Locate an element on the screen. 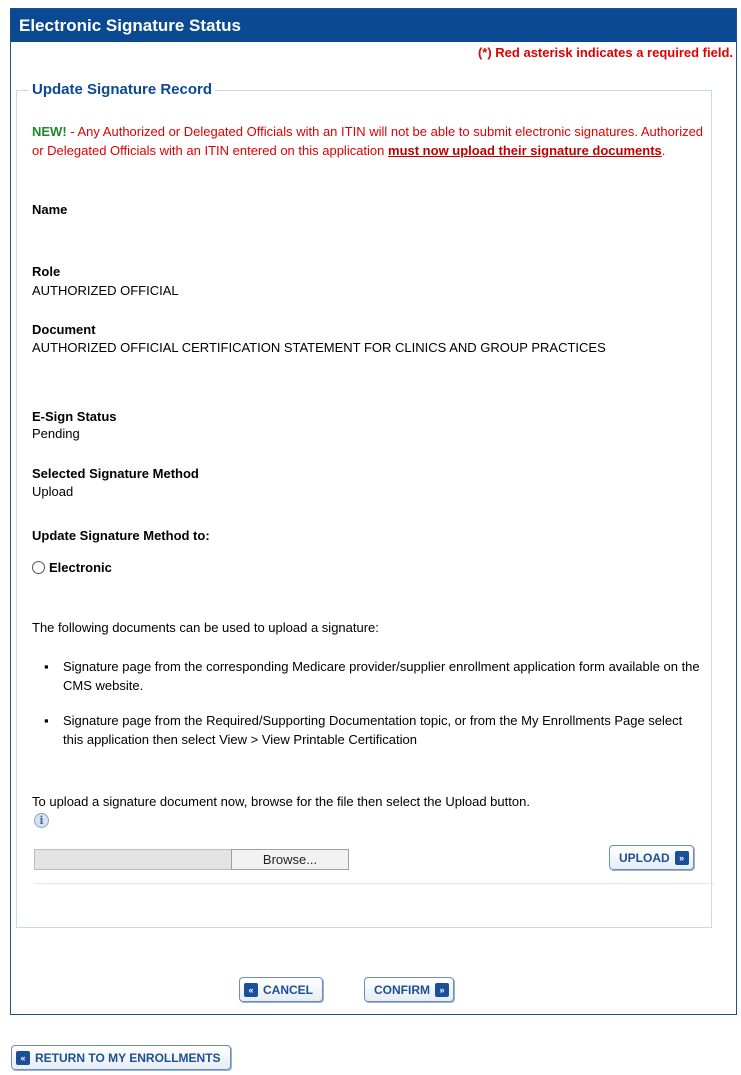 This screenshot has height=1075, width=741. return-to-enrollments-button: « RETURN TO MY ENROLLMENTS is located at coordinates (121, 1057).